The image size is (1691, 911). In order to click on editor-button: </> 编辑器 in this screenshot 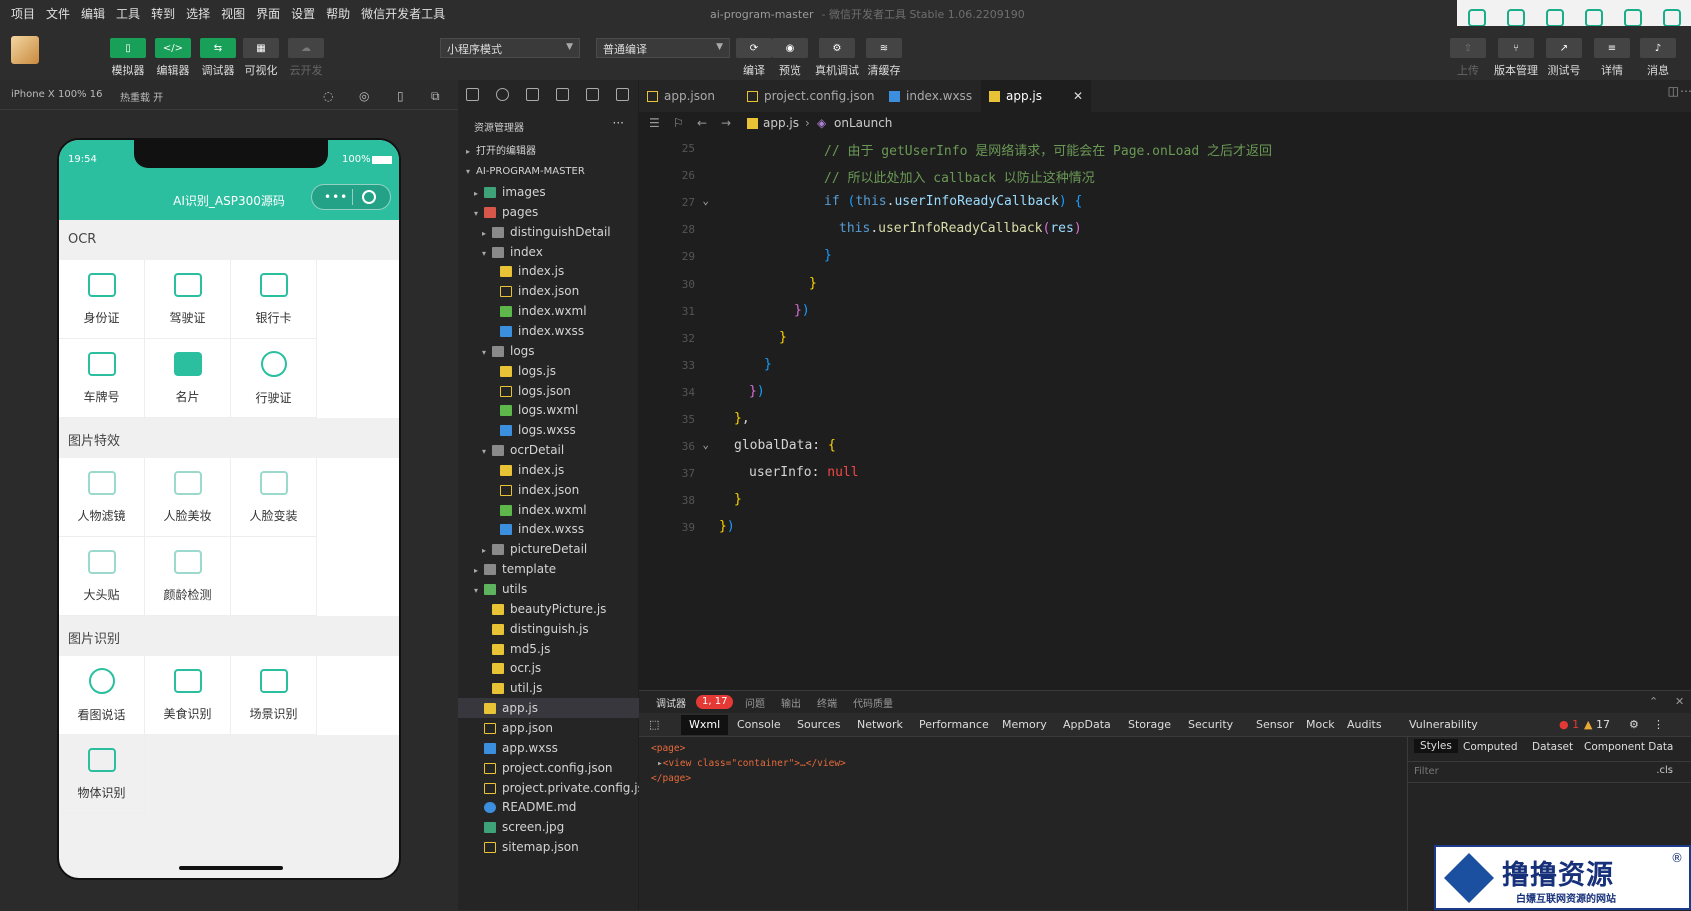, I will do `click(173, 58)`.